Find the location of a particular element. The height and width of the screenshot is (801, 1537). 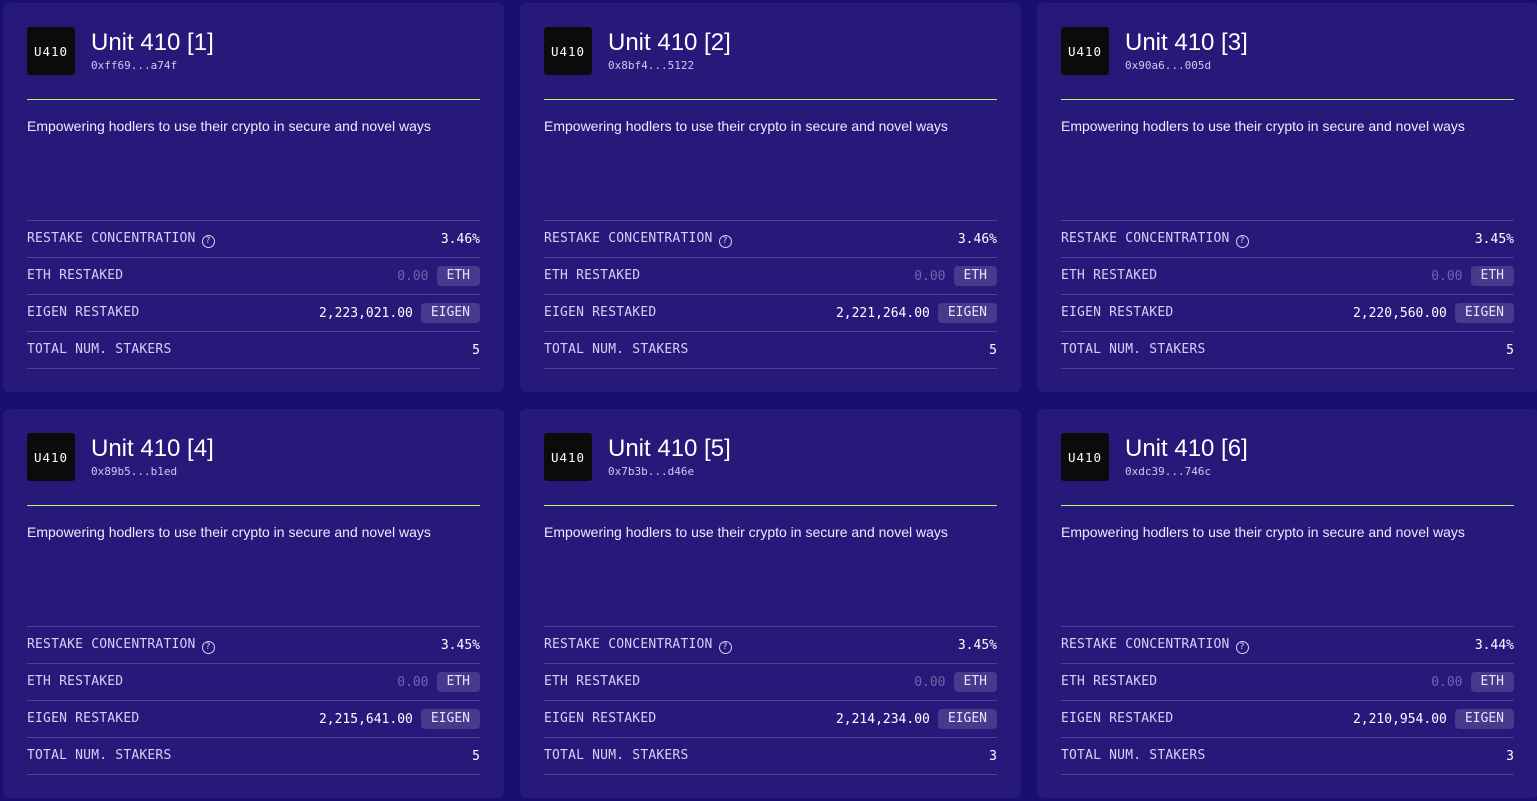

eigen-restaked-value: 2,223,021.00 is located at coordinates (365, 313).